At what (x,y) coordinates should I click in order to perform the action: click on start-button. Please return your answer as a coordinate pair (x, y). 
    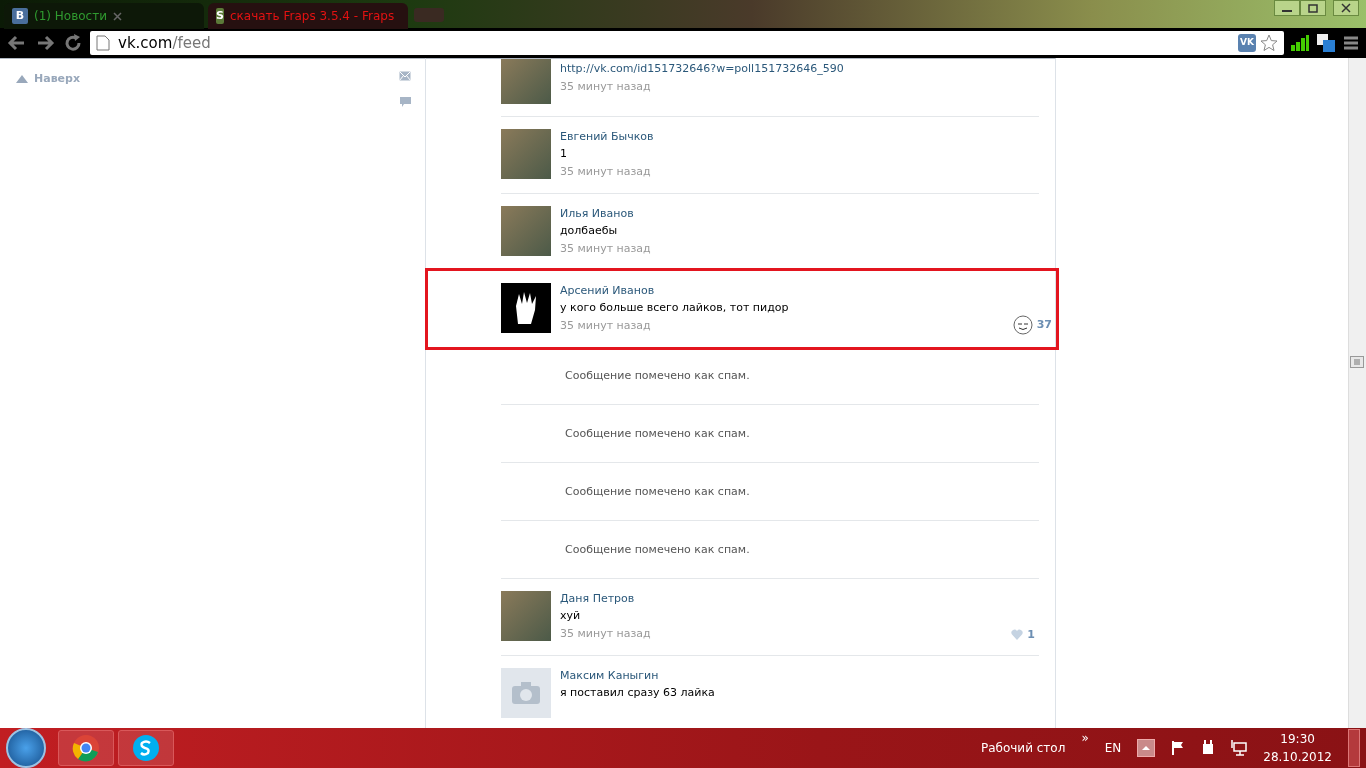
    Looking at the image, I should click on (26, 748).